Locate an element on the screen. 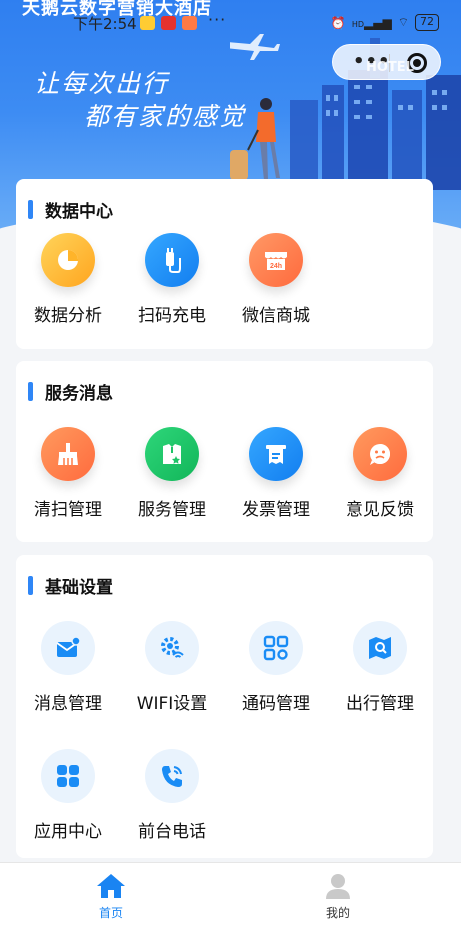 Image resolution: width=461 pixels, height=931 pixels. item-label: 数据分析 is located at coordinates (68, 316).